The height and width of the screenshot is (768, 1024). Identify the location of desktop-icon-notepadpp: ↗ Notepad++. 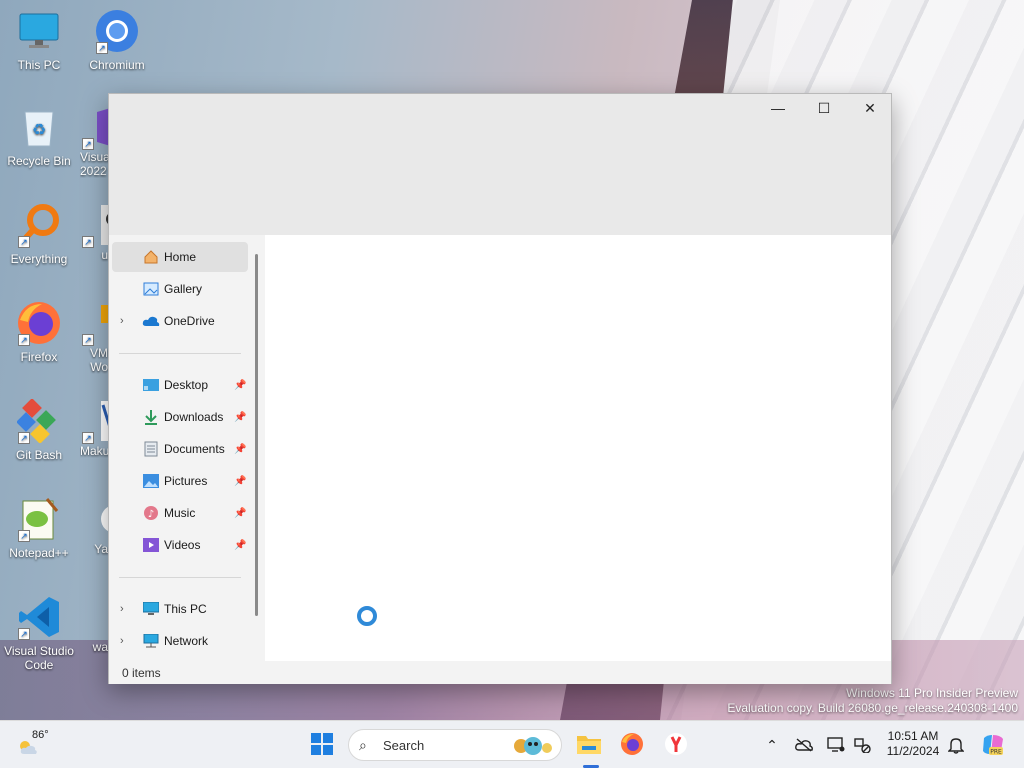
(39, 528).